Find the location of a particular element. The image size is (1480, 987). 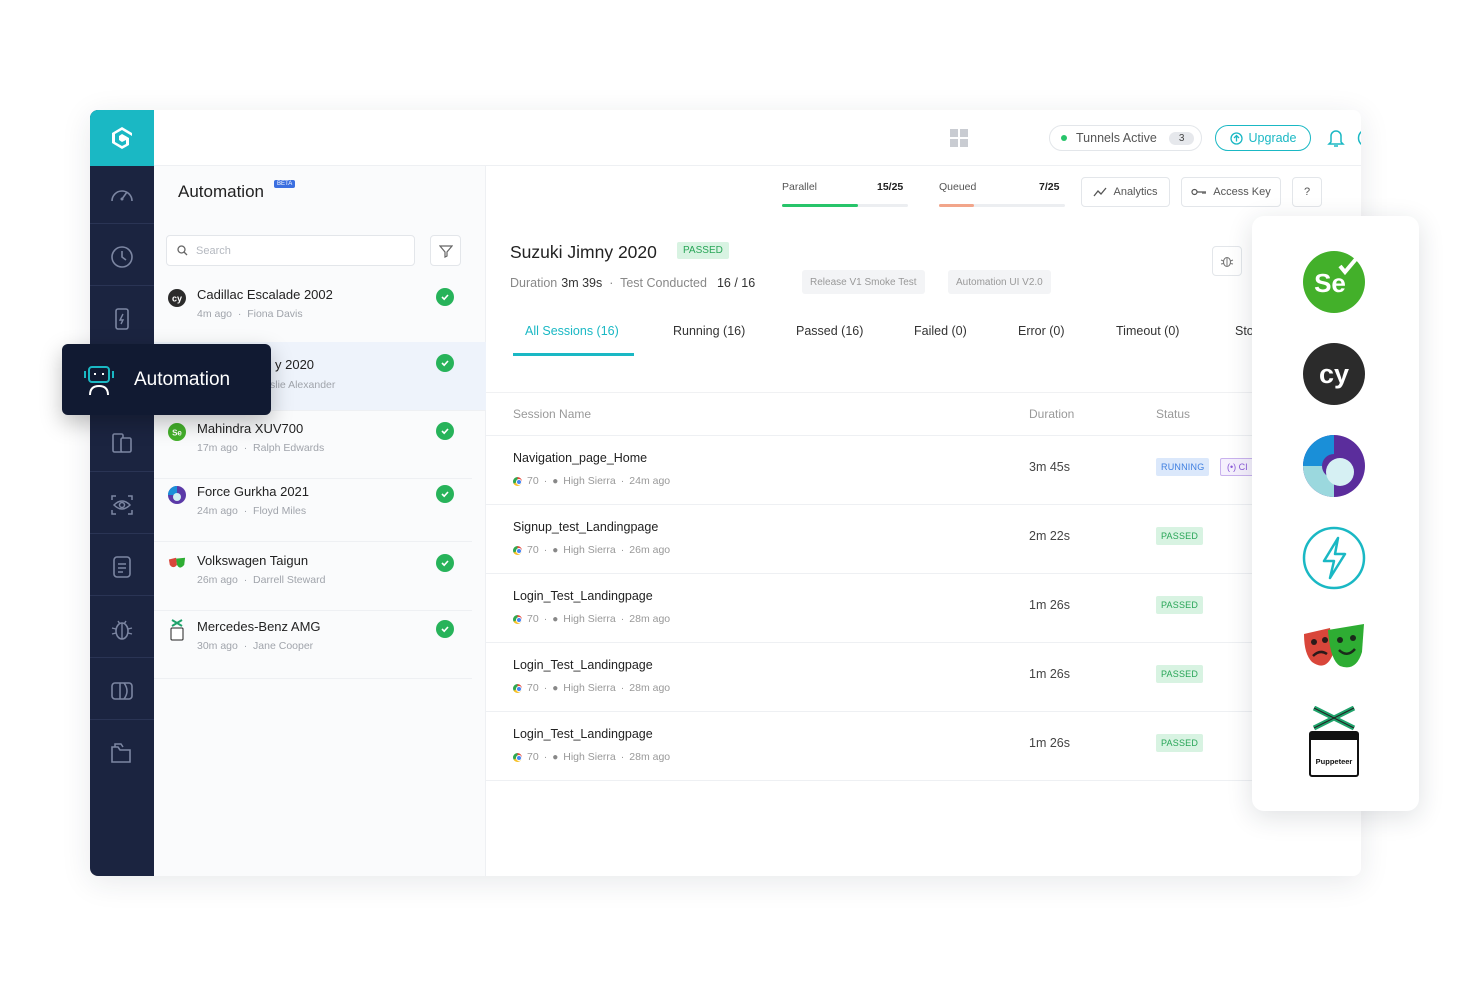

help-label: ? is located at coordinates (1307, 192).